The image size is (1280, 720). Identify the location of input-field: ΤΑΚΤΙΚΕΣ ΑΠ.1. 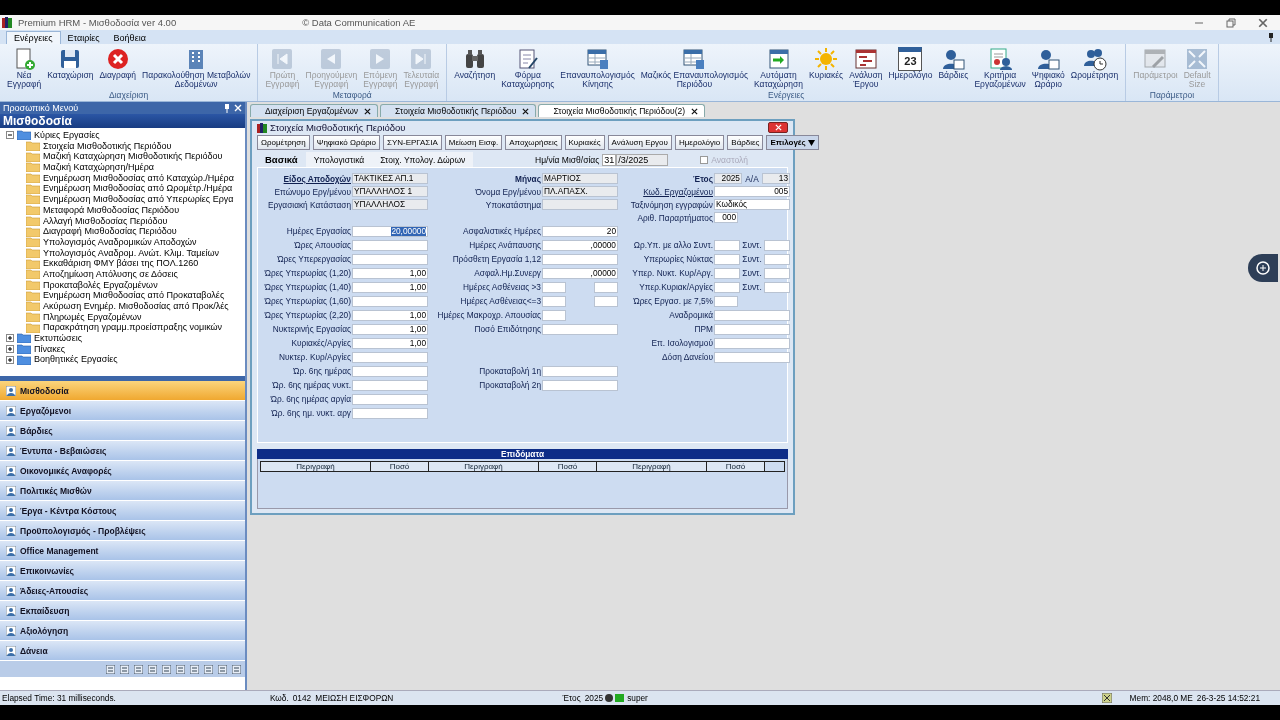
(390, 178).